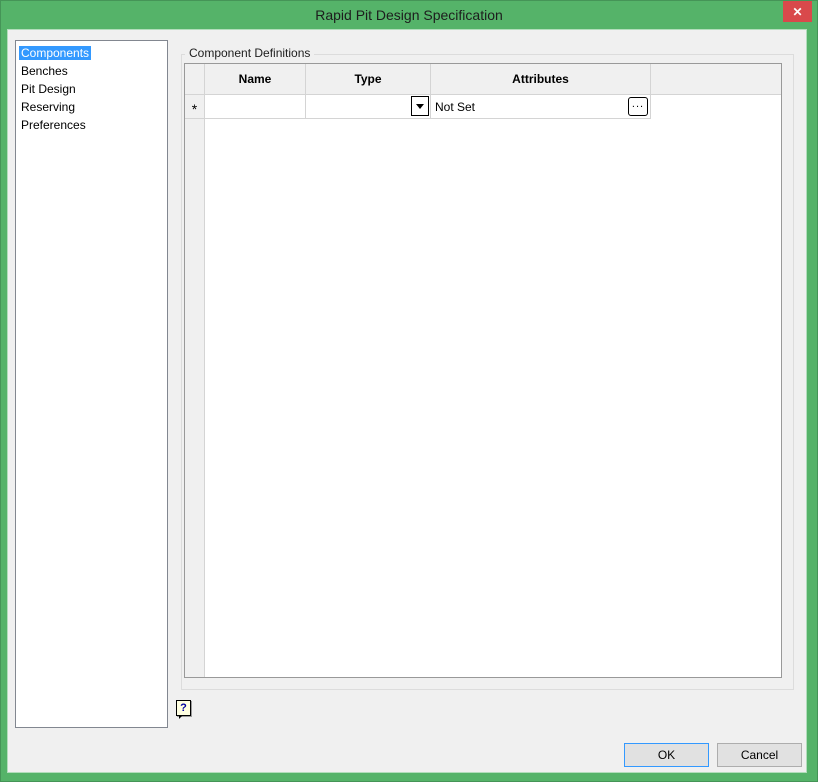 This screenshot has height=782, width=818. Describe the element at coordinates (368, 79) in the screenshot. I see `column-header-type: Type` at that location.